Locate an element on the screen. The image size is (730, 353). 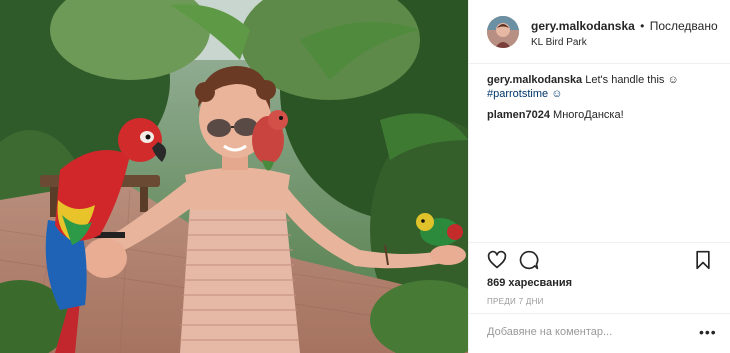
comment-item: plamen7024 МногоДанска! is located at coordinates (602, 115).